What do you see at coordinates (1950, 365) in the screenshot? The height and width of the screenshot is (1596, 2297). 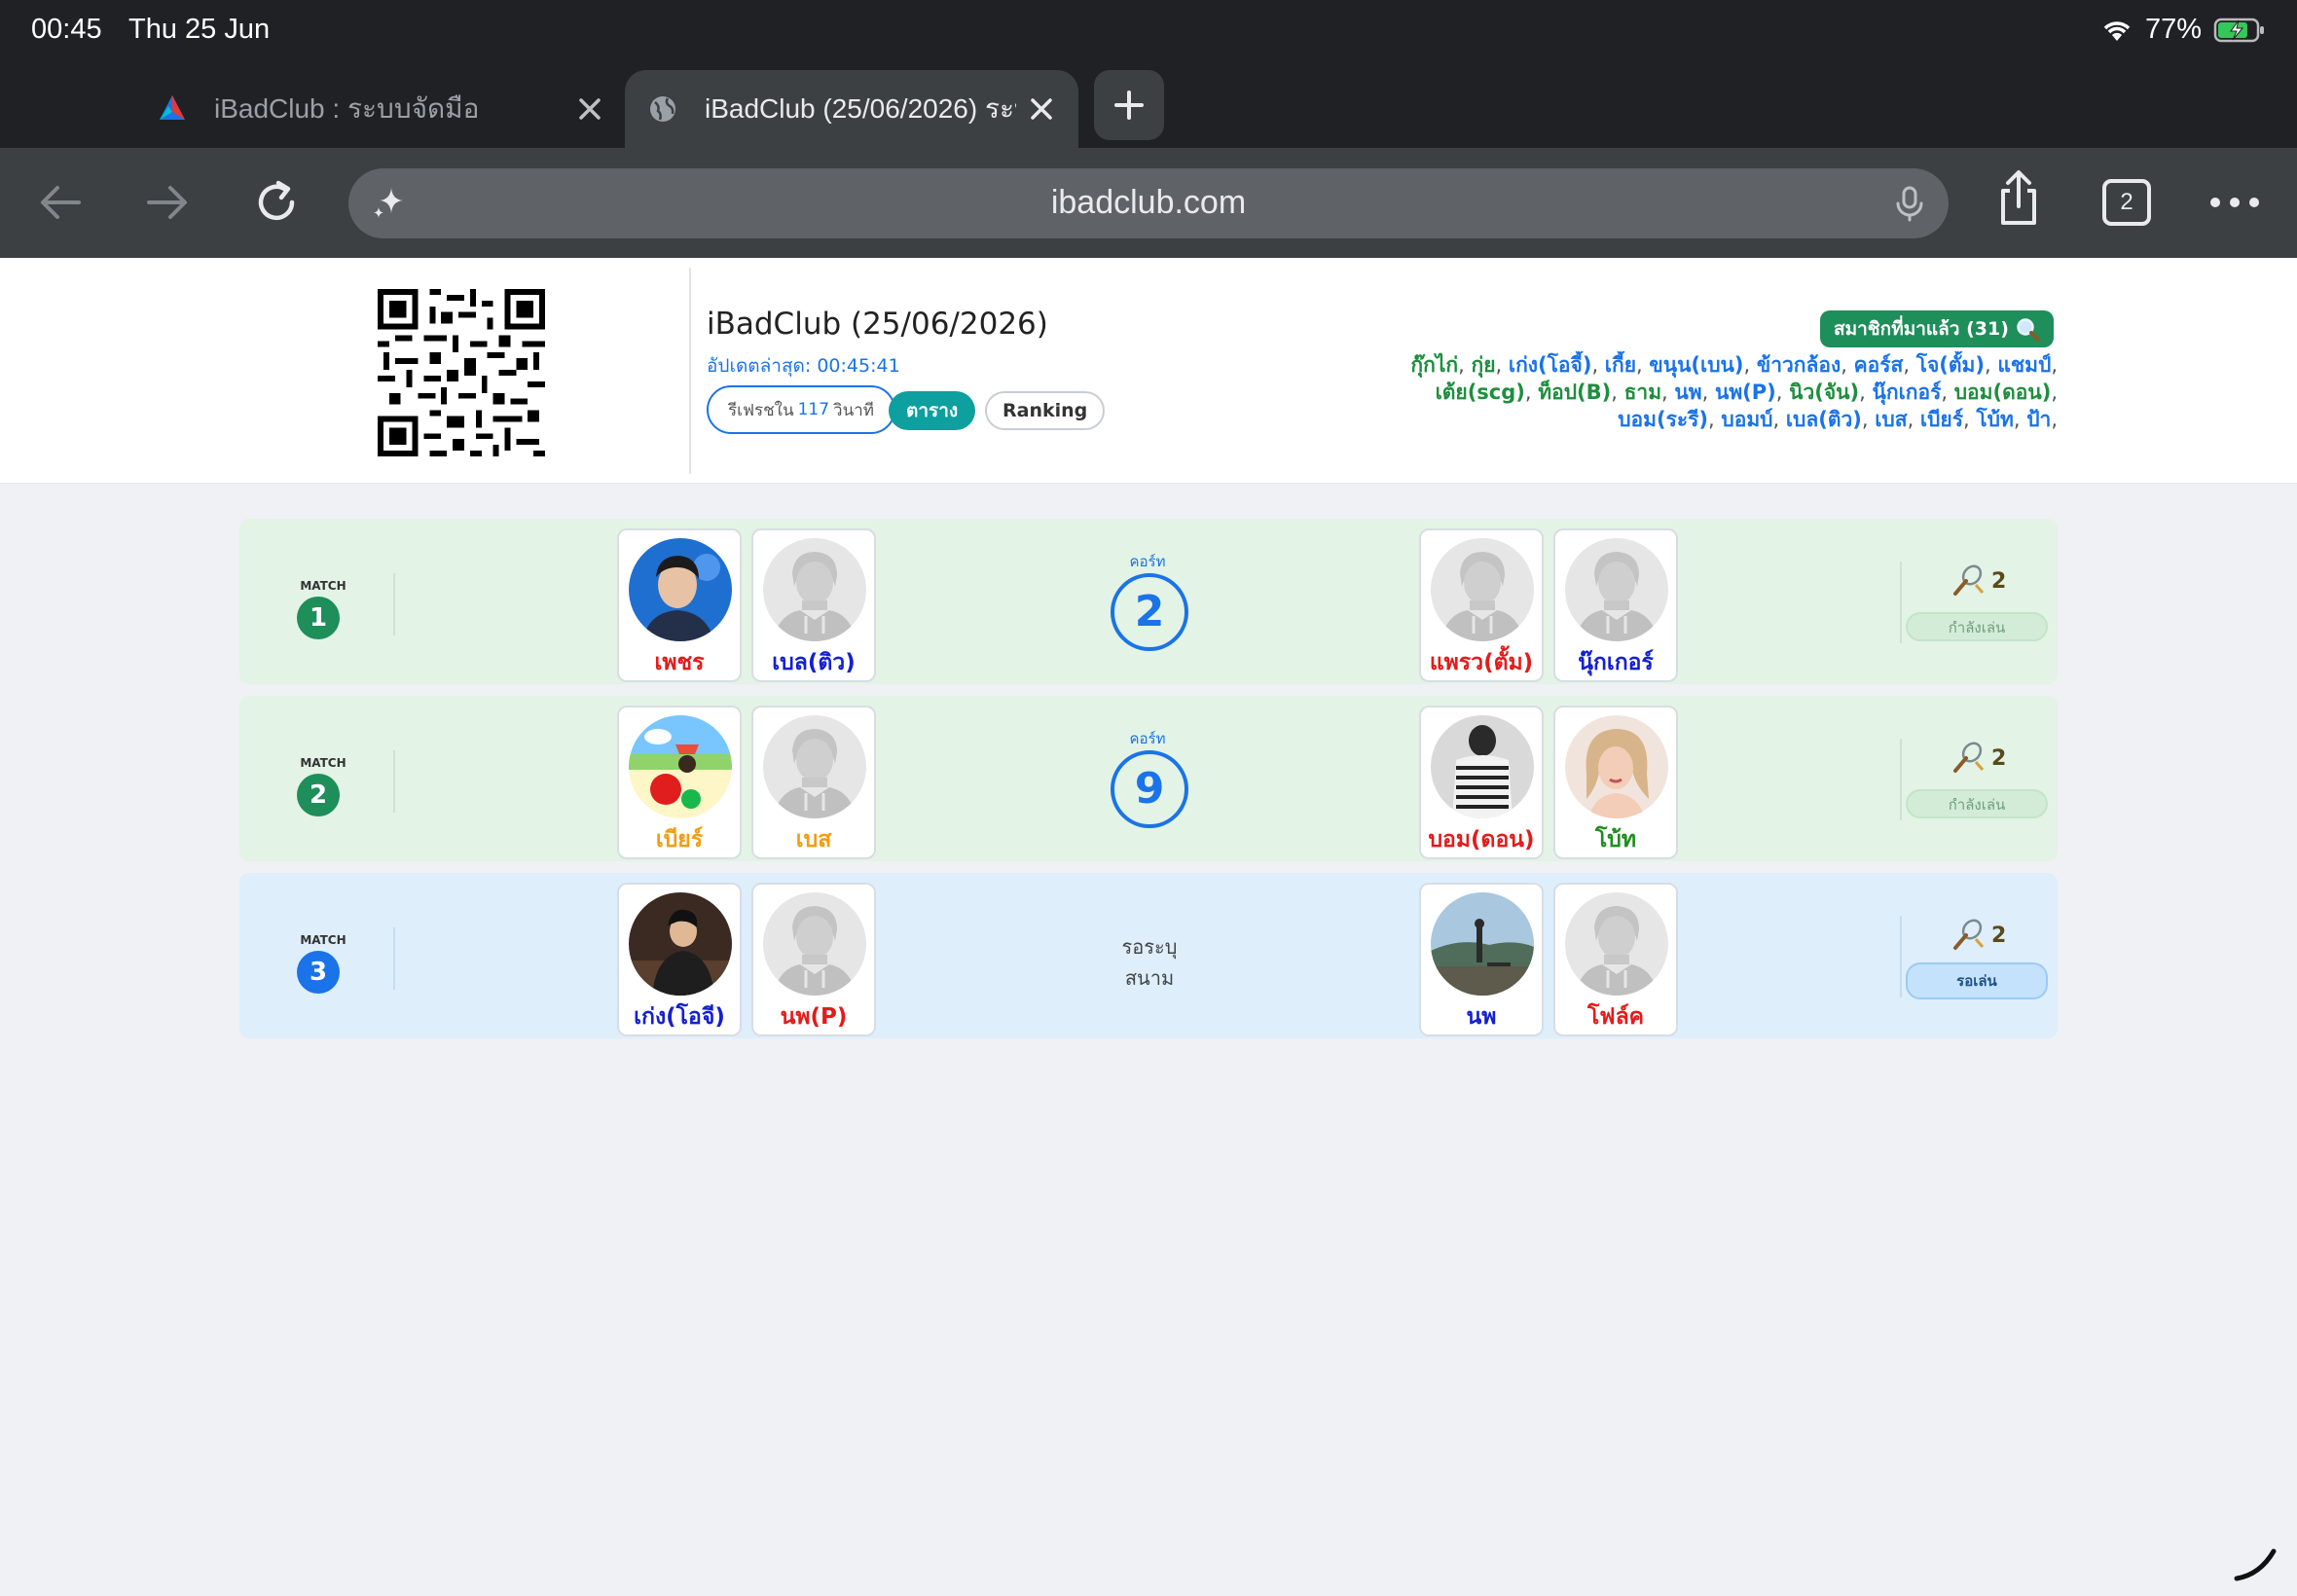 I see `member-name: โจ(ตั้ม)` at bounding box center [1950, 365].